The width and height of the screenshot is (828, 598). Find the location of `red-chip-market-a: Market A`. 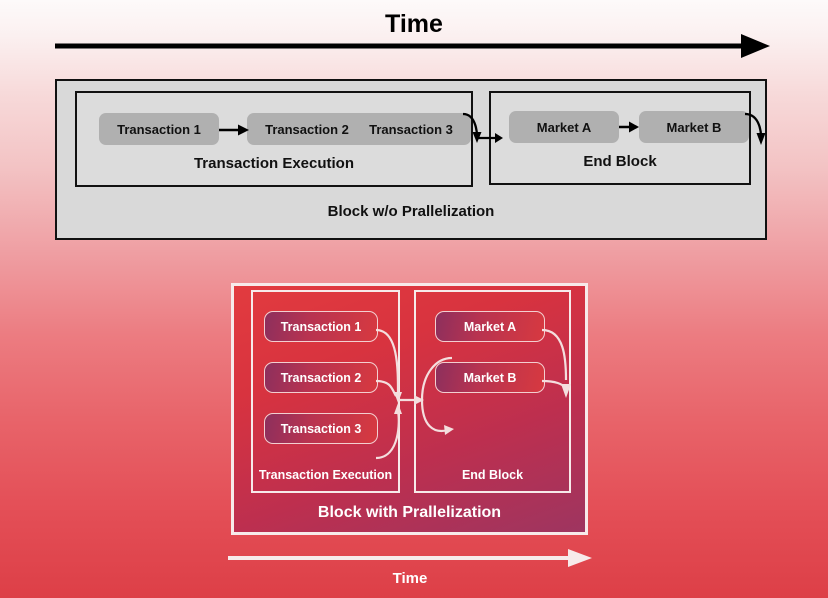

red-chip-market-a: Market A is located at coordinates (490, 326).